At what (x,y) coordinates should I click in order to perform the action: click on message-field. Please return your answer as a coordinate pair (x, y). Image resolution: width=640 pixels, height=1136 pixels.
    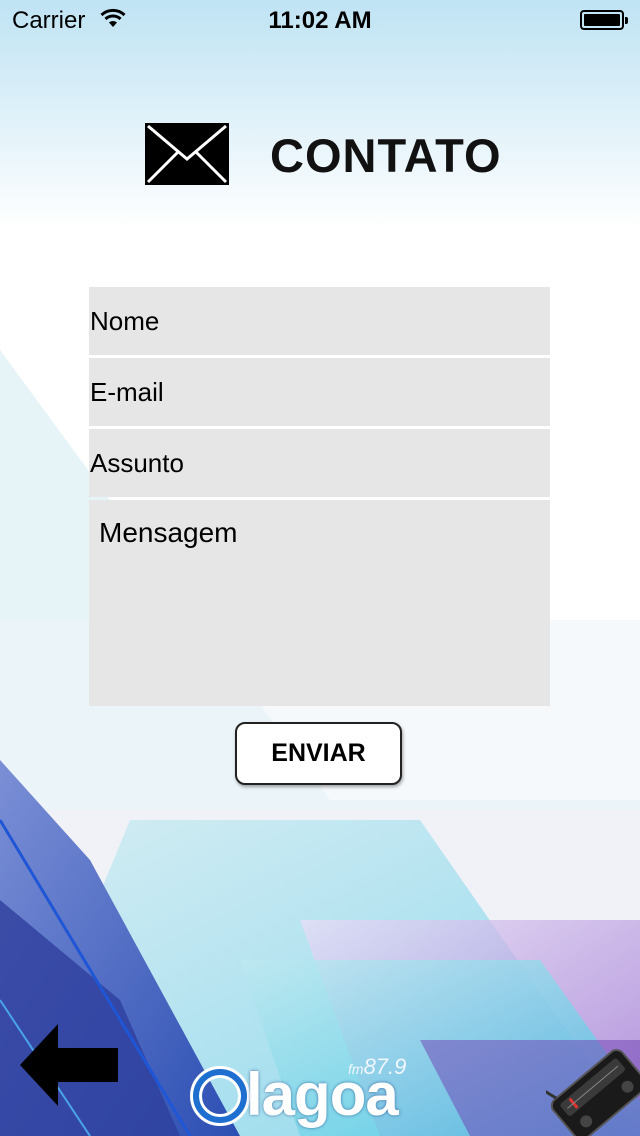
    Looking at the image, I should click on (319, 603).